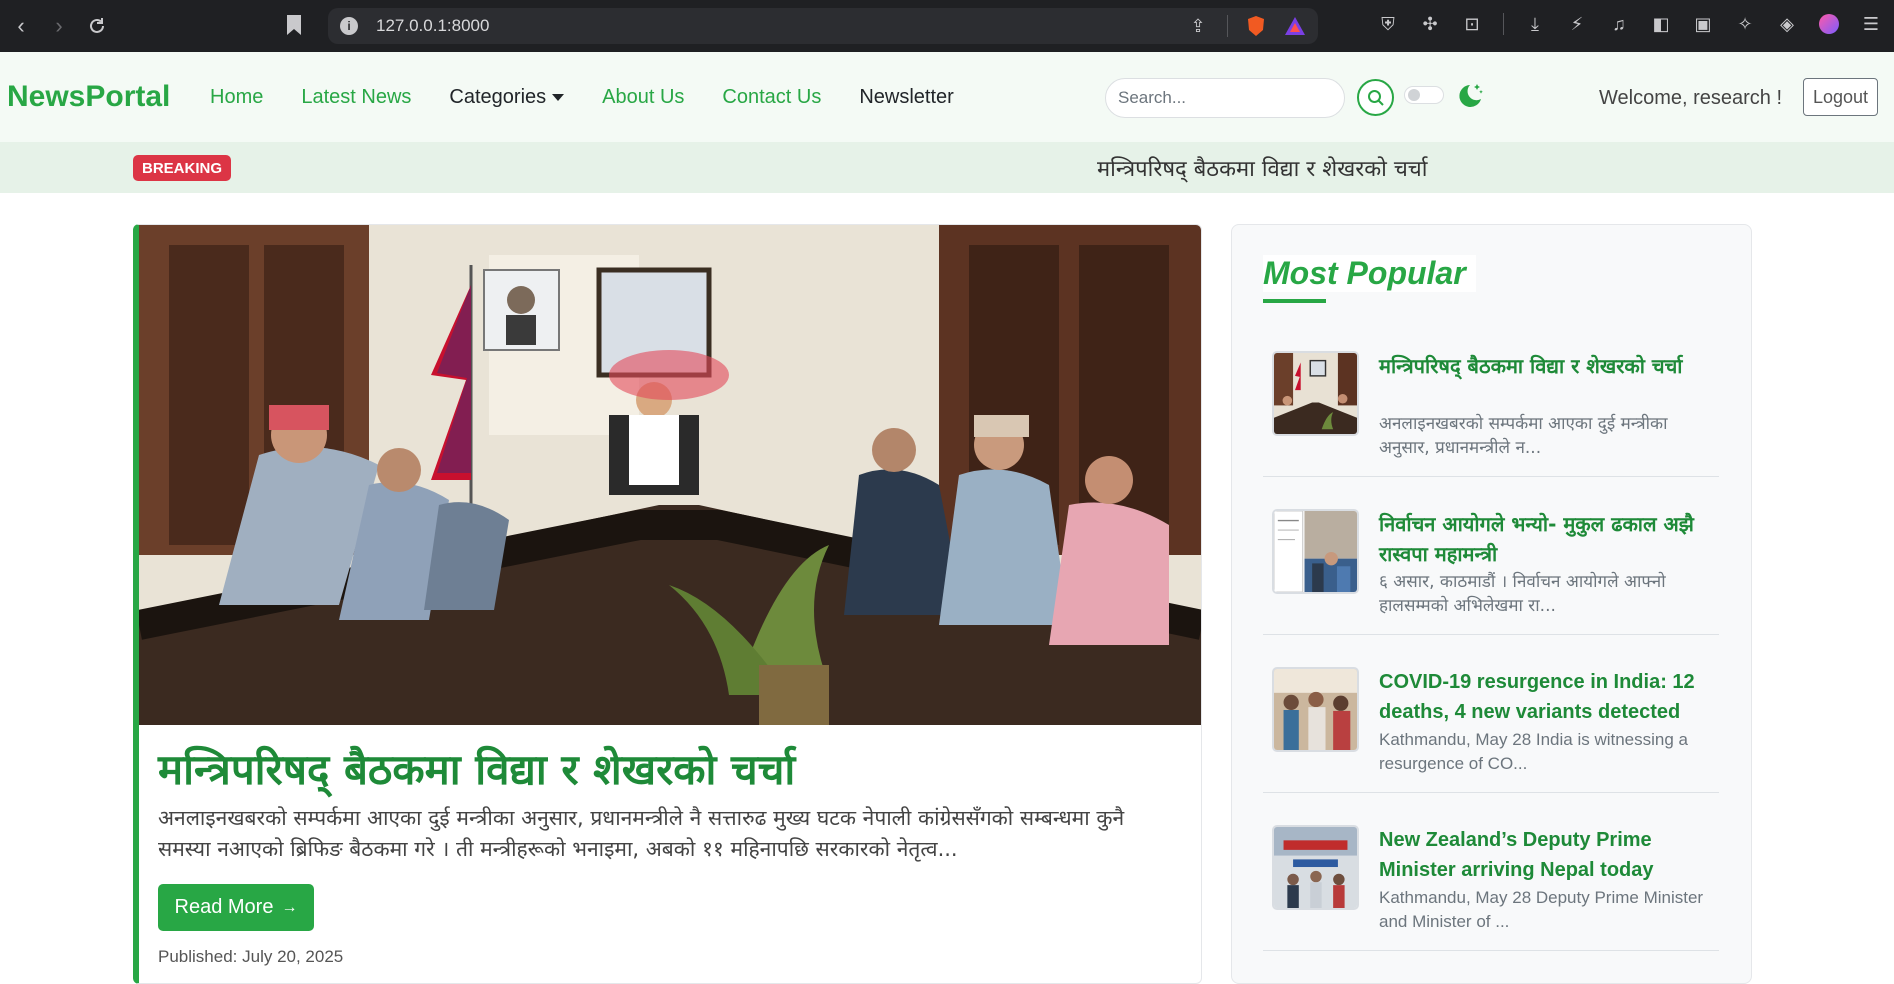  I want to click on site-info-icon: i, so click(349, 26).